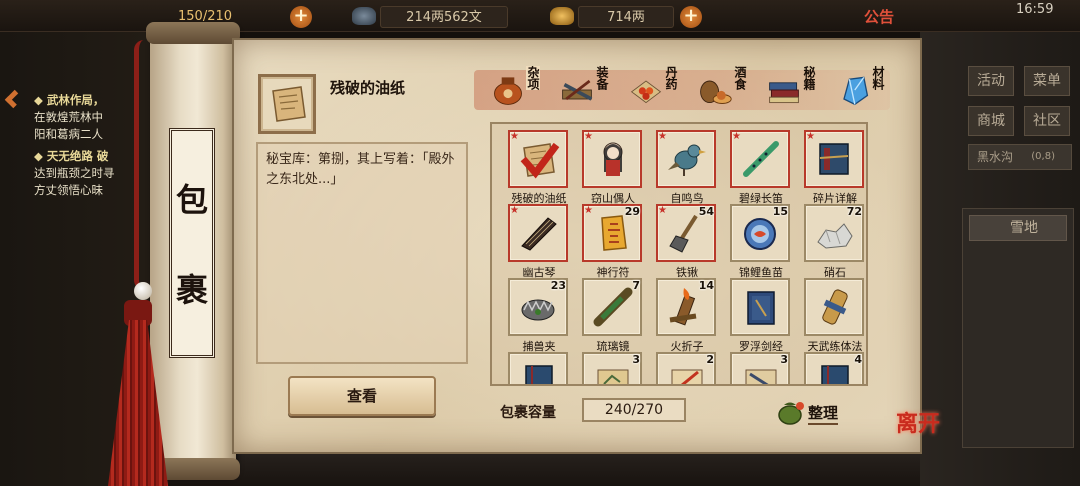 The width and height of the screenshot is (1080, 486). What do you see at coordinates (444, 17) in the screenshot?
I see `money-counter: 214两562文` at bounding box center [444, 17].